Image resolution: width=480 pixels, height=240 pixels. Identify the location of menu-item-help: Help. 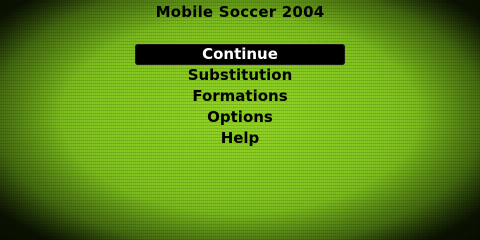
(240, 138).